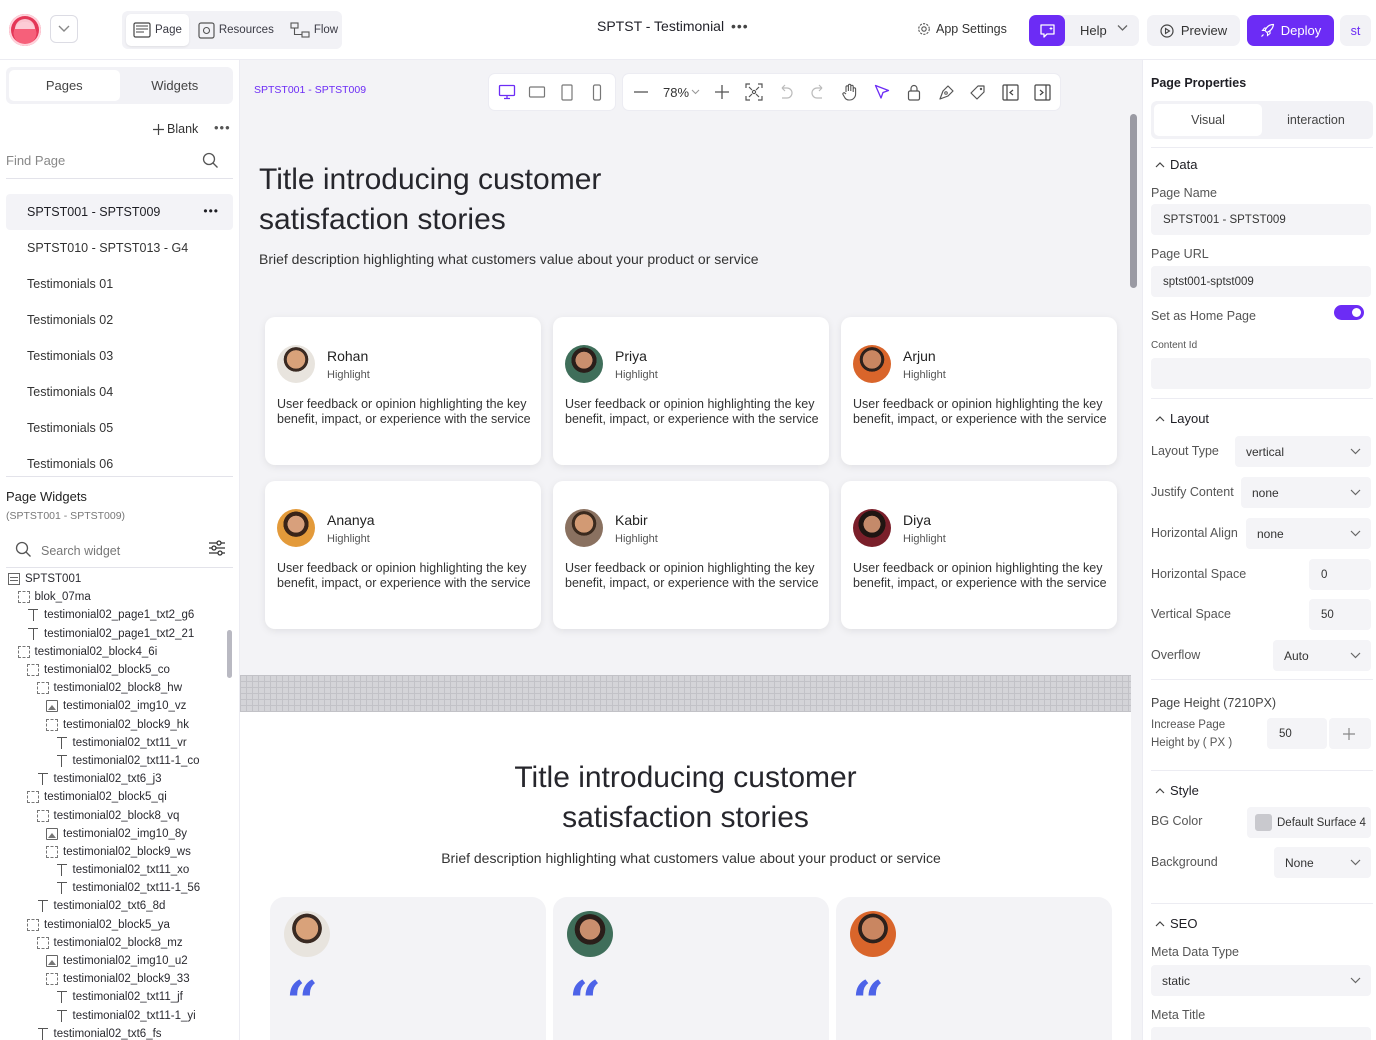 This screenshot has width=1376, height=1040. What do you see at coordinates (114, 160) in the screenshot?
I see `find-page-input: Find Page` at bounding box center [114, 160].